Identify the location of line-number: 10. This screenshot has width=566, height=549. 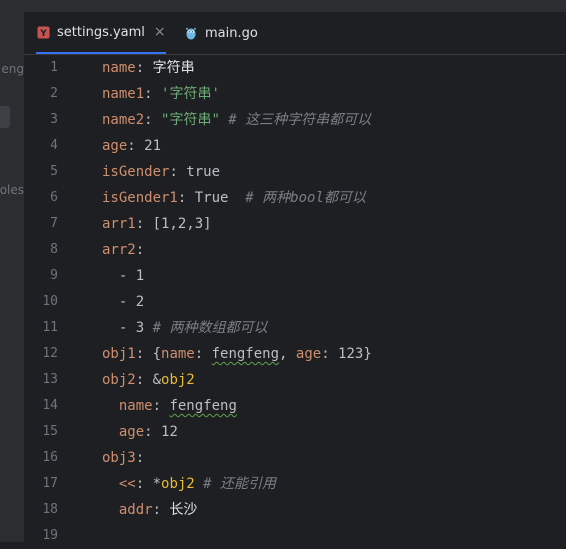
(50, 301).